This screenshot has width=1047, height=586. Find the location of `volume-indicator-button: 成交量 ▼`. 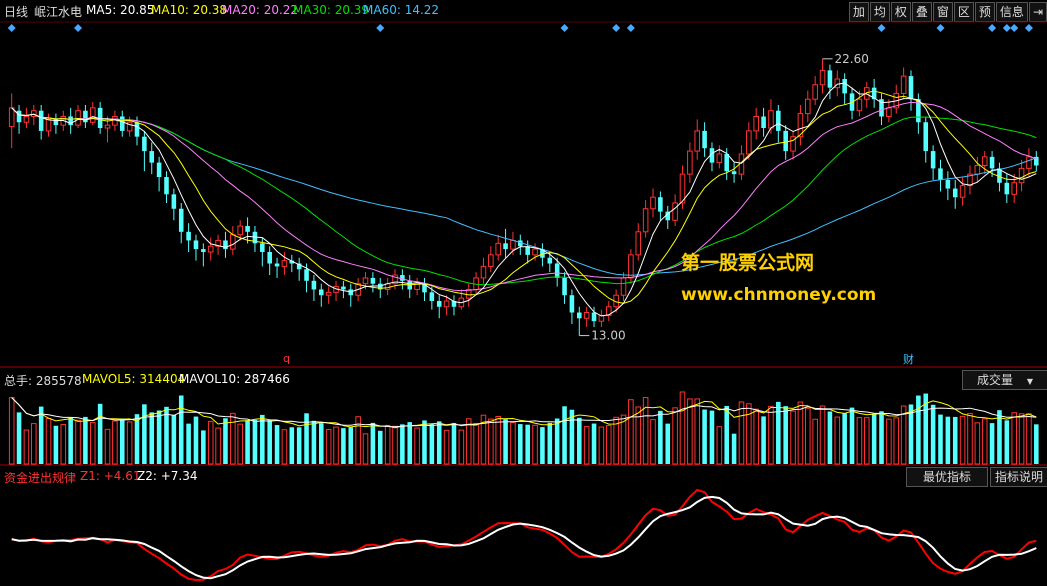

volume-indicator-button: 成交量 ▼ is located at coordinates (1004, 380).